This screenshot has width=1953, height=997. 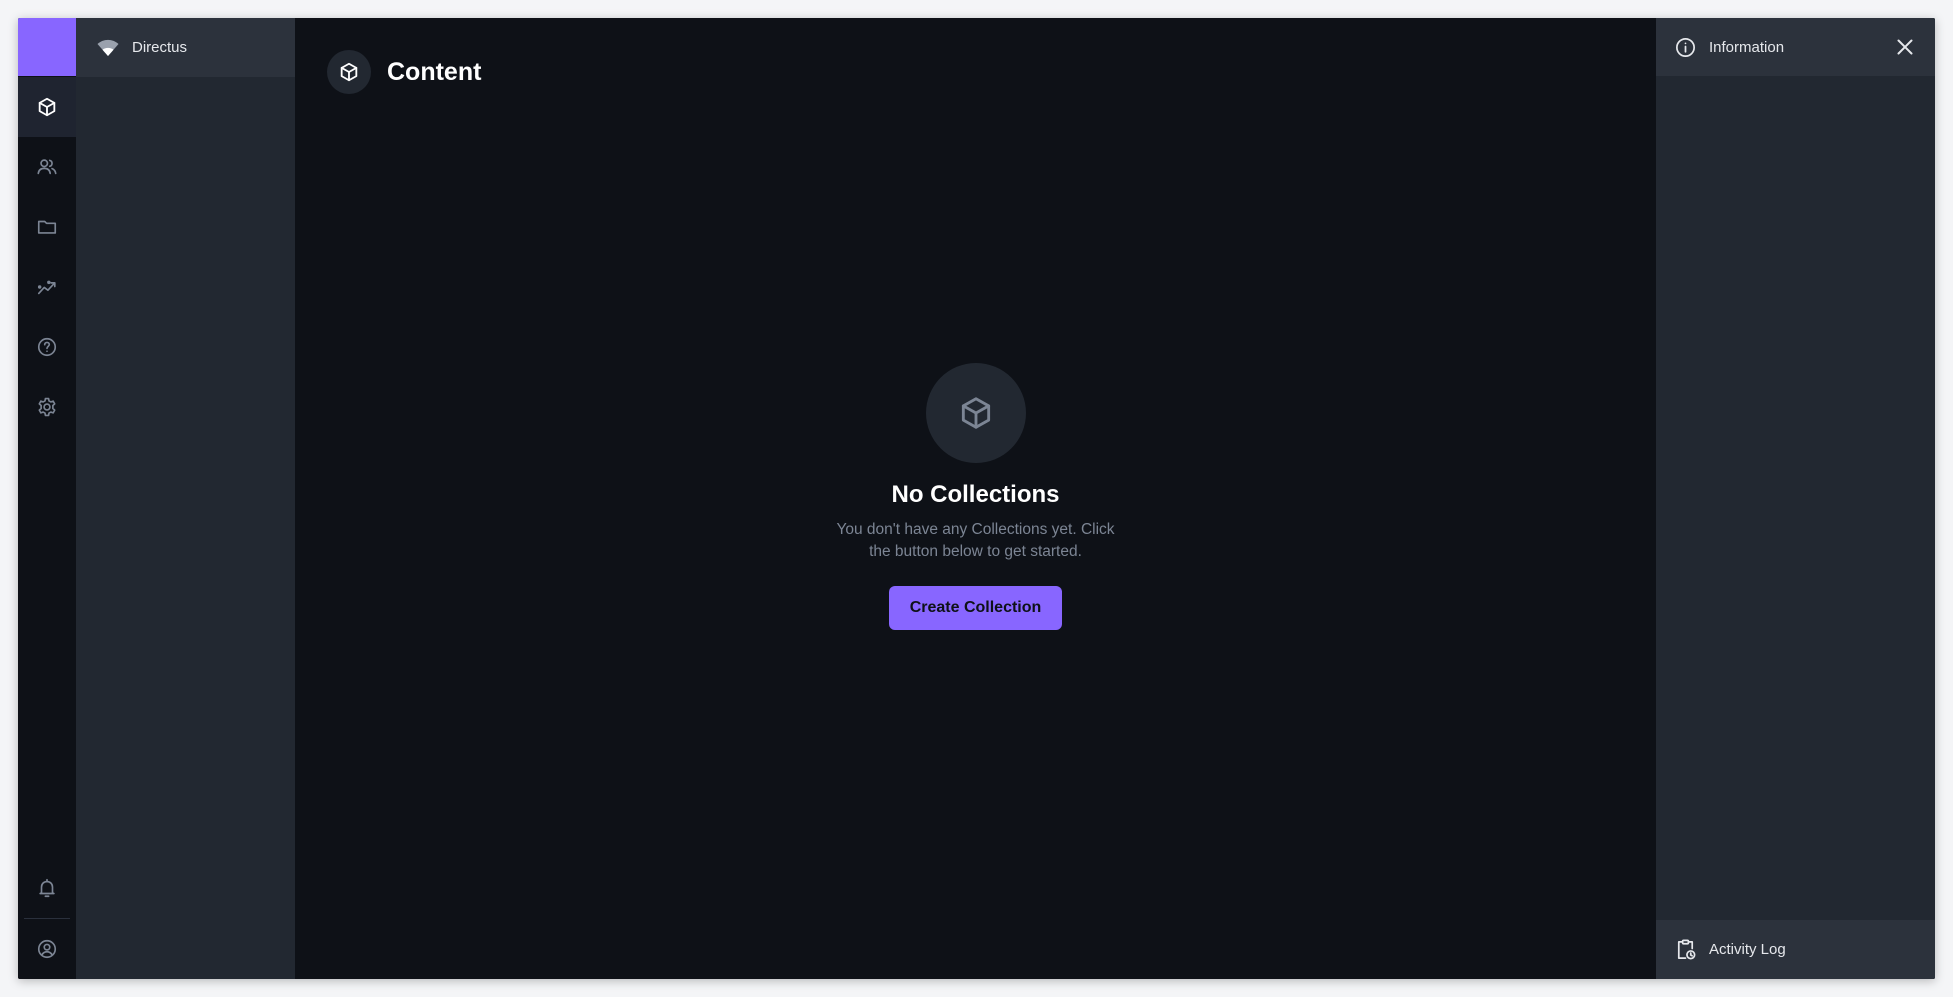 I want to click on information-section-header: Information, so click(x=1795, y=47).